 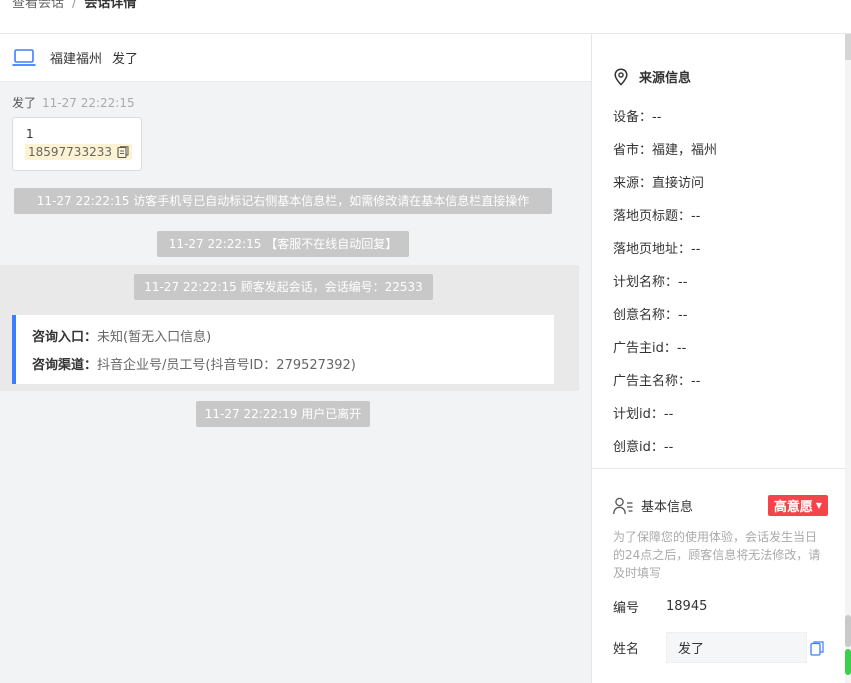 What do you see at coordinates (818, 505) in the screenshot?
I see `caret-down-icon: ▼` at bounding box center [818, 505].